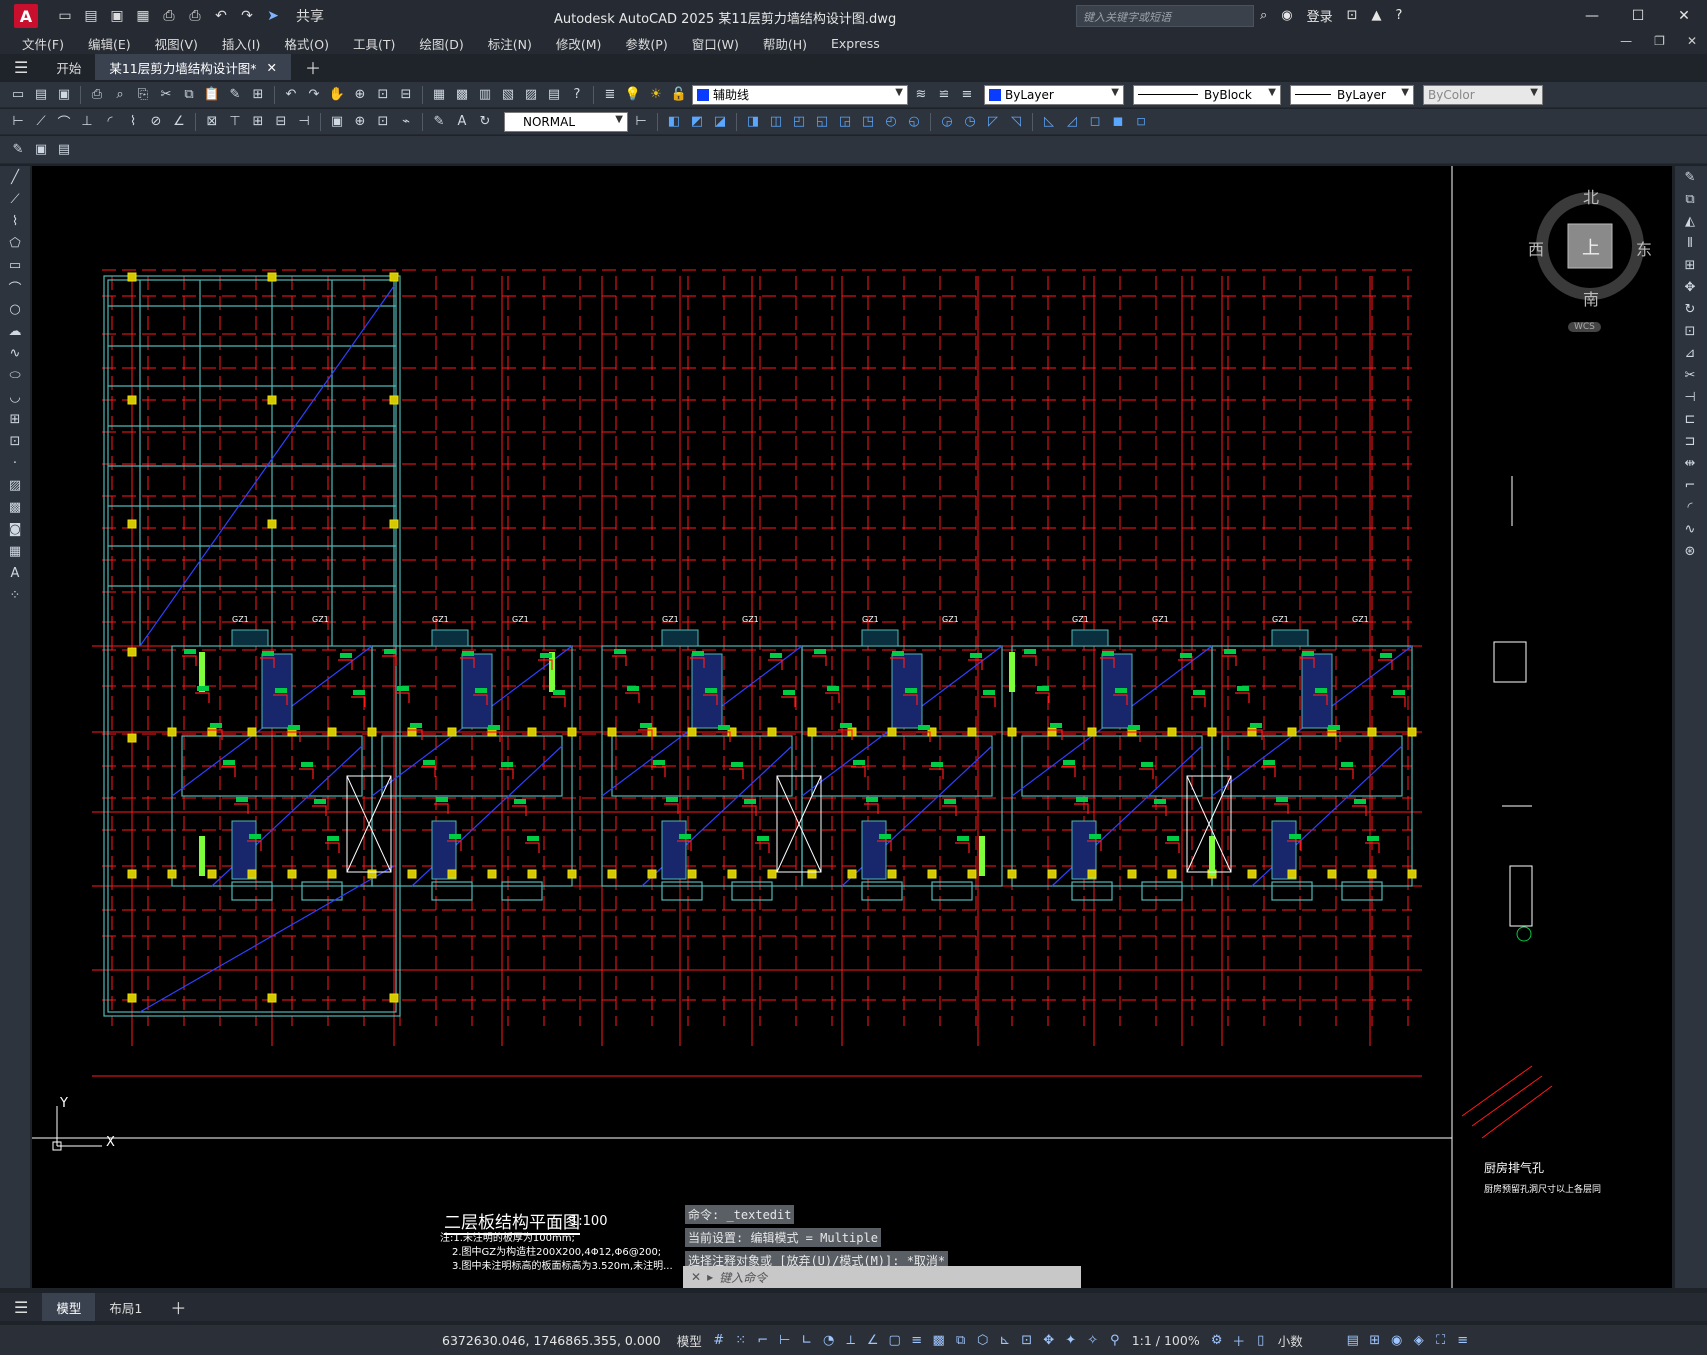 This screenshot has width=1707, height=1355. What do you see at coordinates (176, 43) in the screenshot?
I see `menu-view: 视图(V)` at bounding box center [176, 43].